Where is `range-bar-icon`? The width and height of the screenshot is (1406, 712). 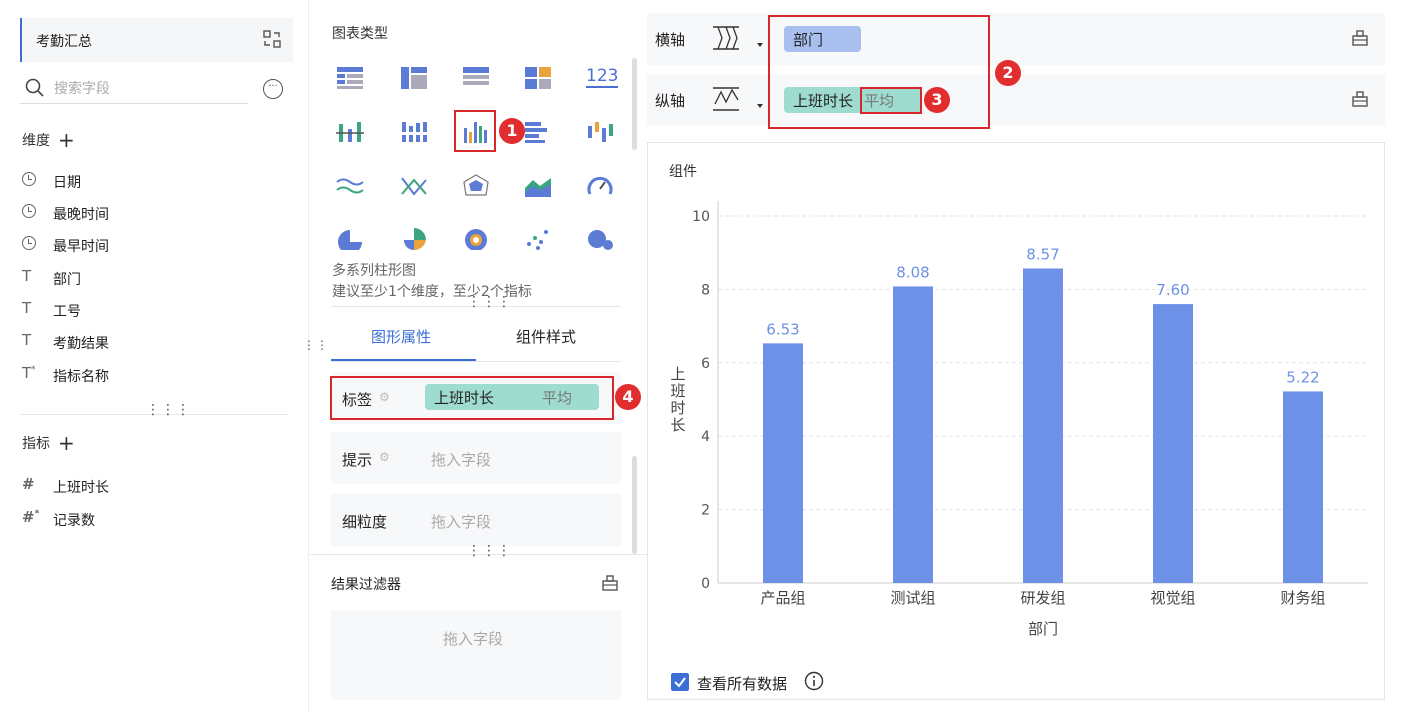
range-bar-icon is located at coordinates (600, 132).